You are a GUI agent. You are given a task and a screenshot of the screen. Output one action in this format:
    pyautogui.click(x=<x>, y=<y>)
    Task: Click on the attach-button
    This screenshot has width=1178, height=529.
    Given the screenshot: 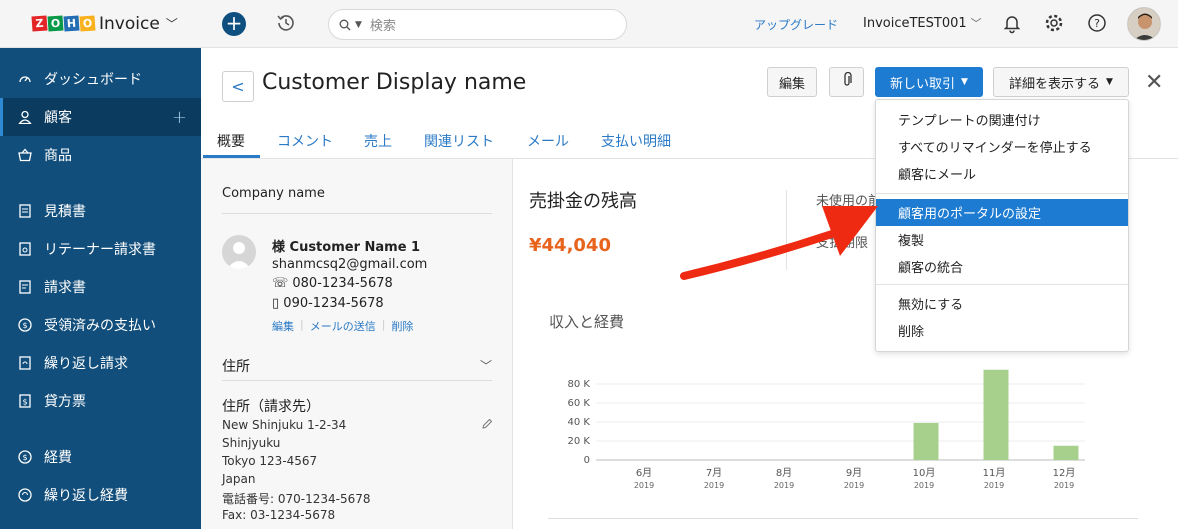 What is the action you would take?
    pyautogui.click(x=846, y=82)
    